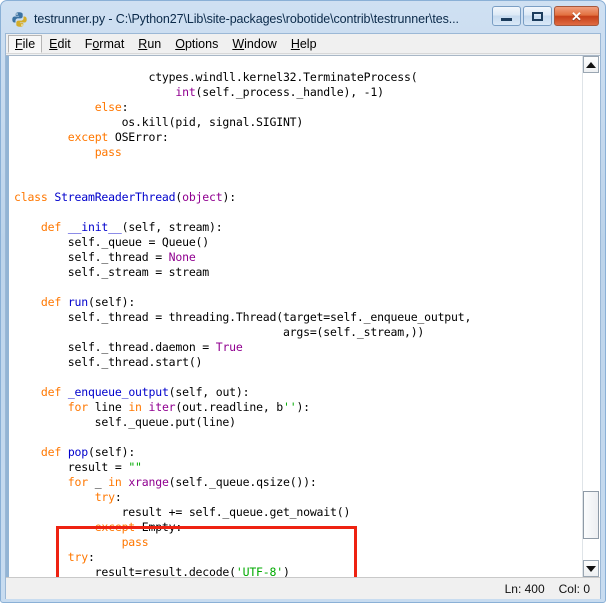 Image resolution: width=606 pixels, height=603 pixels. I want to click on maximize-button, so click(537, 16).